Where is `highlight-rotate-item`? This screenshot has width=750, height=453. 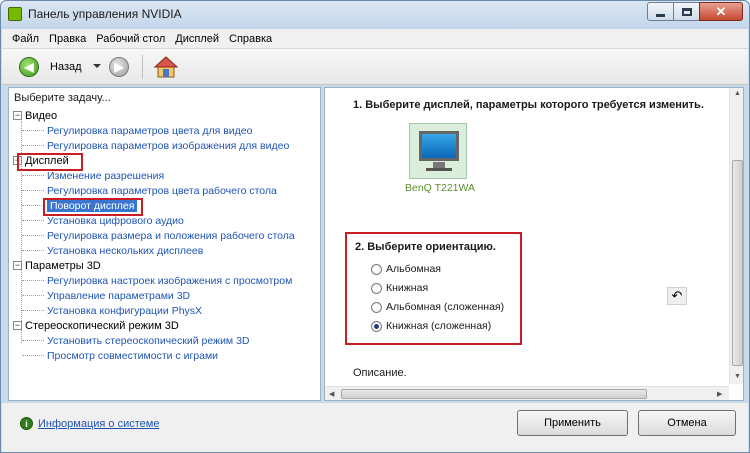 highlight-rotate-item is located at coordinates (93, 207).